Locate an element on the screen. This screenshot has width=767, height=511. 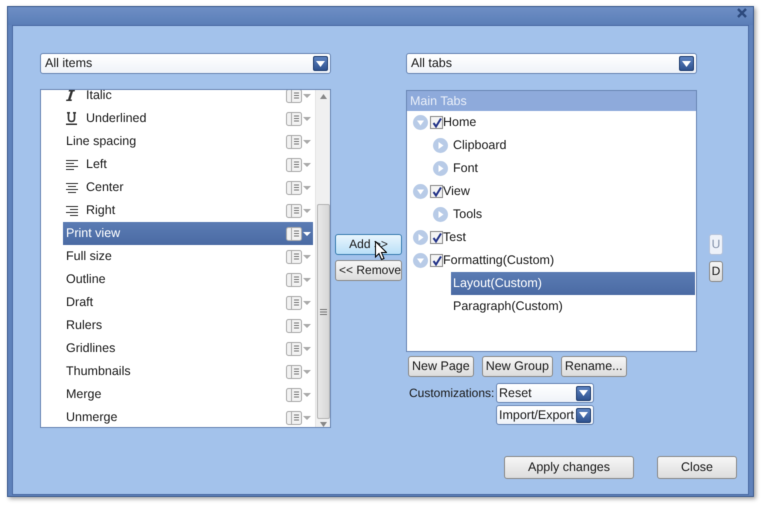
tree-item: Paragraph(Custom) is located at coordinates (573, 306).